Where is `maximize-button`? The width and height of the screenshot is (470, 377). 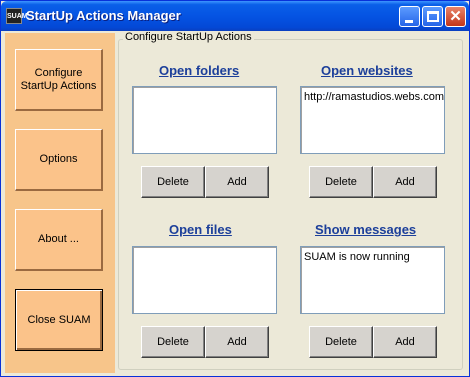
maximize-button is located at coordinates (432, 16).